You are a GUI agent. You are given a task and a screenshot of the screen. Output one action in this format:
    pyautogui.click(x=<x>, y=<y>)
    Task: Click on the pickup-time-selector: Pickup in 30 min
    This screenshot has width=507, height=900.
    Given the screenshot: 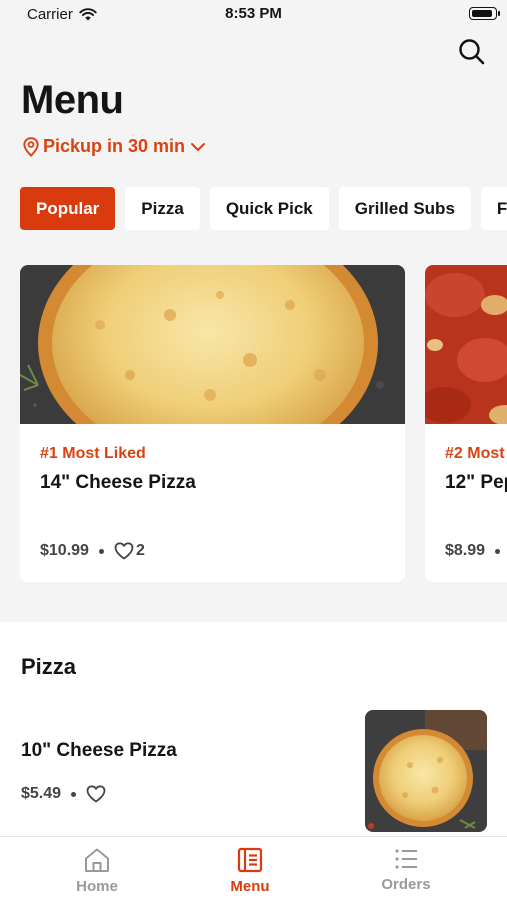 What is the action you would take?
    pyautogui.click(x=115, y=146)
    